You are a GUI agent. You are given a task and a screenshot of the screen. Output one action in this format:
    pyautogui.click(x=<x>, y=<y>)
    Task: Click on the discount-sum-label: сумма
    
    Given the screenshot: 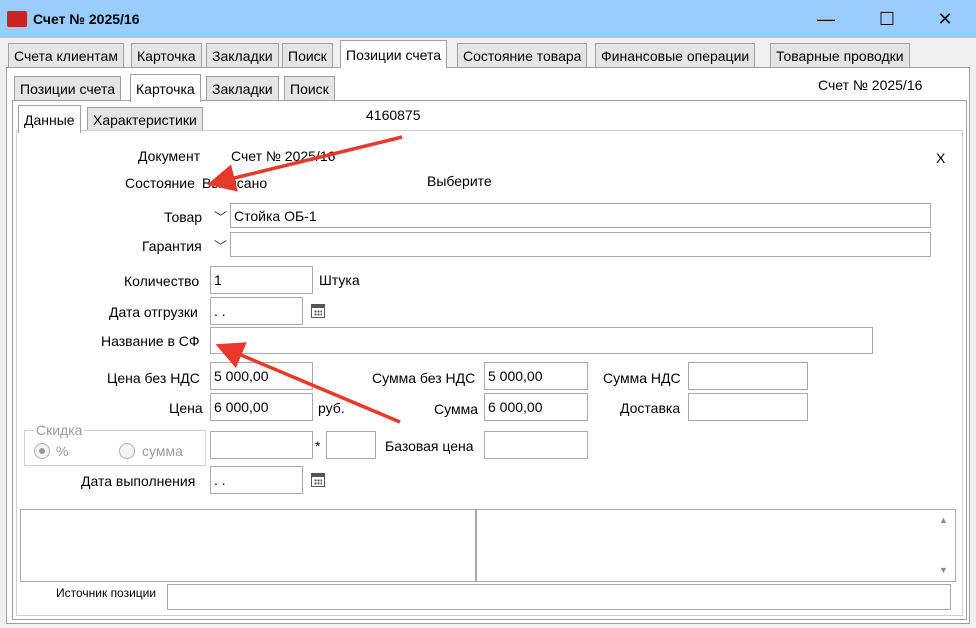 What is the action you would take?
    pyautogui.click(x=162, y=451)
    